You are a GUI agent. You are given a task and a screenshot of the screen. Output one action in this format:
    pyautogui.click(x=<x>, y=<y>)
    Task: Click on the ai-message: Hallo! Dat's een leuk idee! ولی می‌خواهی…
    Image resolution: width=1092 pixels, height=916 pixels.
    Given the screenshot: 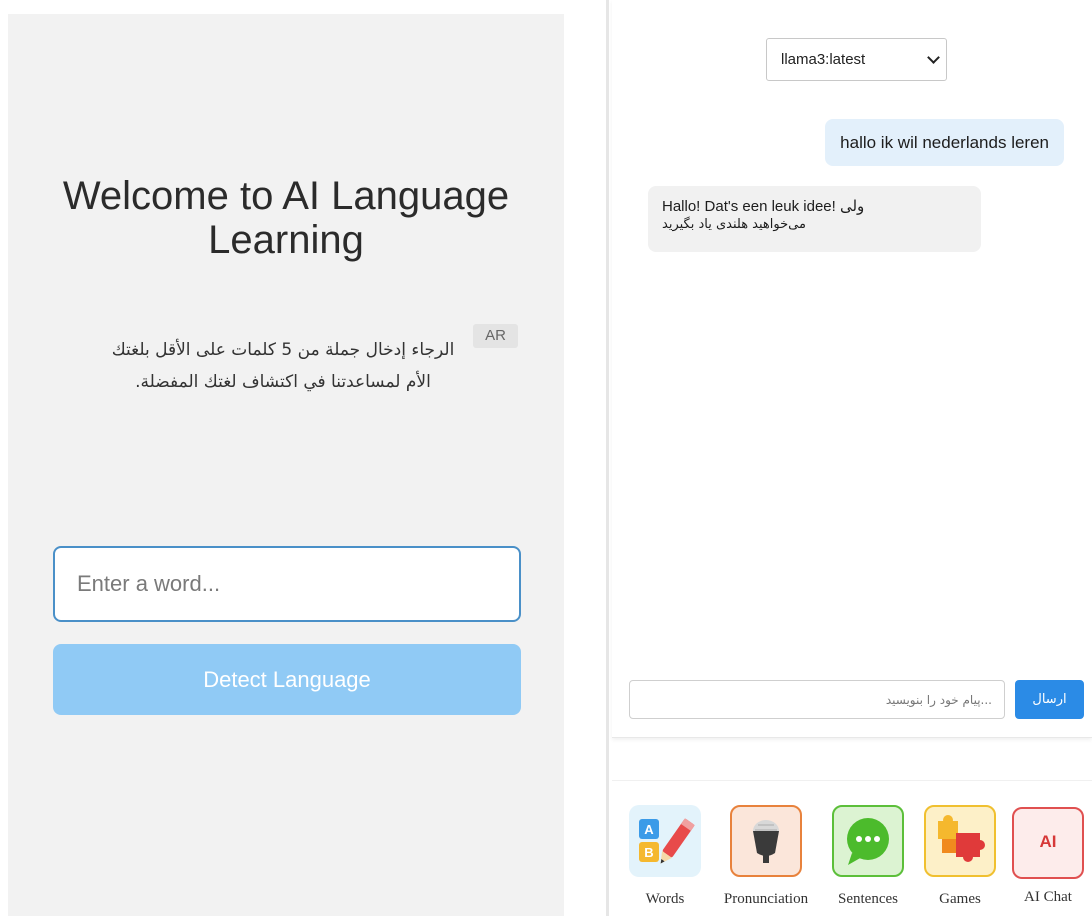 What is the action you would take?
    pyautogui.click(x=814, y=219)
    